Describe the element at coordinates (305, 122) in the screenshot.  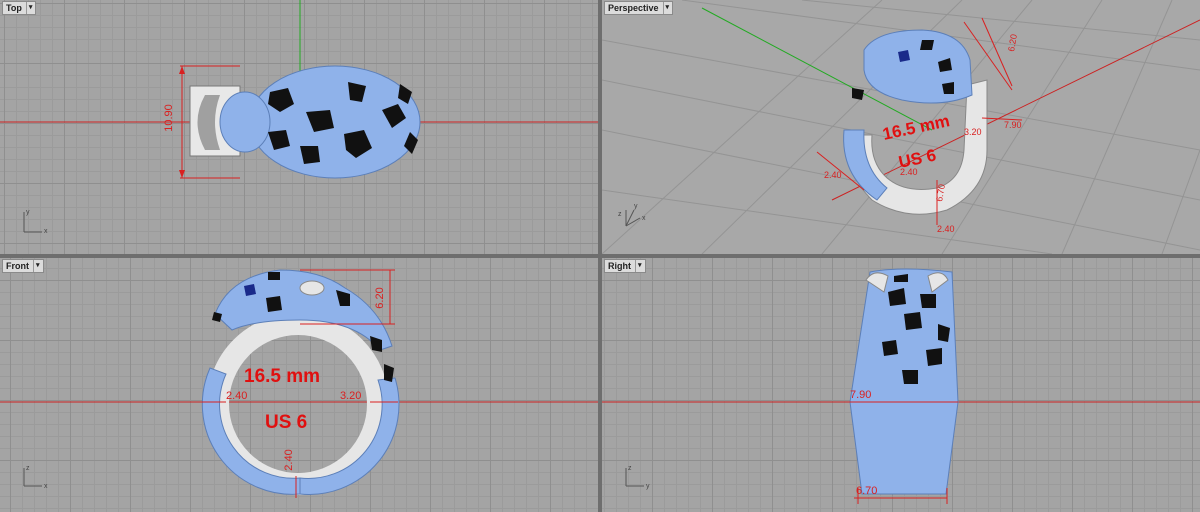
I see `ring-top-view` at that location.